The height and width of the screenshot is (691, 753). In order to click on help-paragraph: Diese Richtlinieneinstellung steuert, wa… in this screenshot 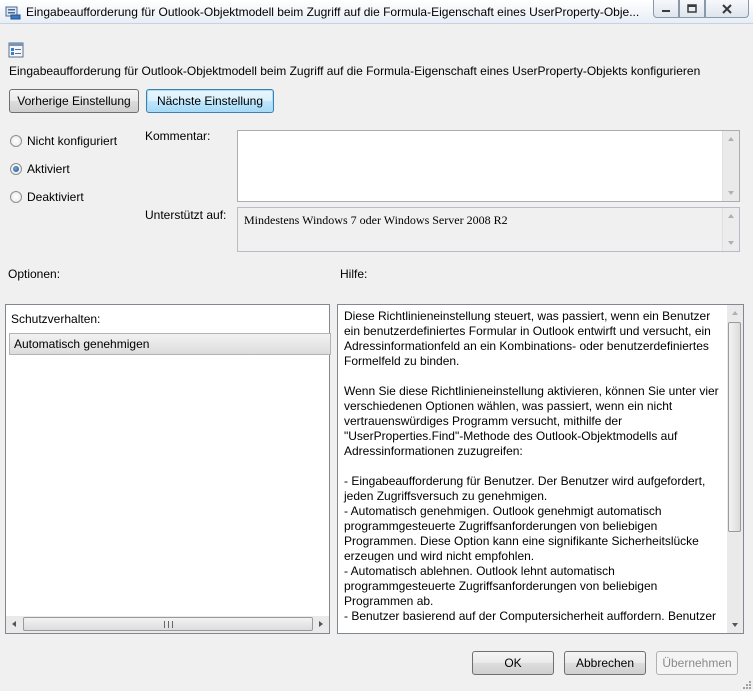, I will do `click(527, 338)`.